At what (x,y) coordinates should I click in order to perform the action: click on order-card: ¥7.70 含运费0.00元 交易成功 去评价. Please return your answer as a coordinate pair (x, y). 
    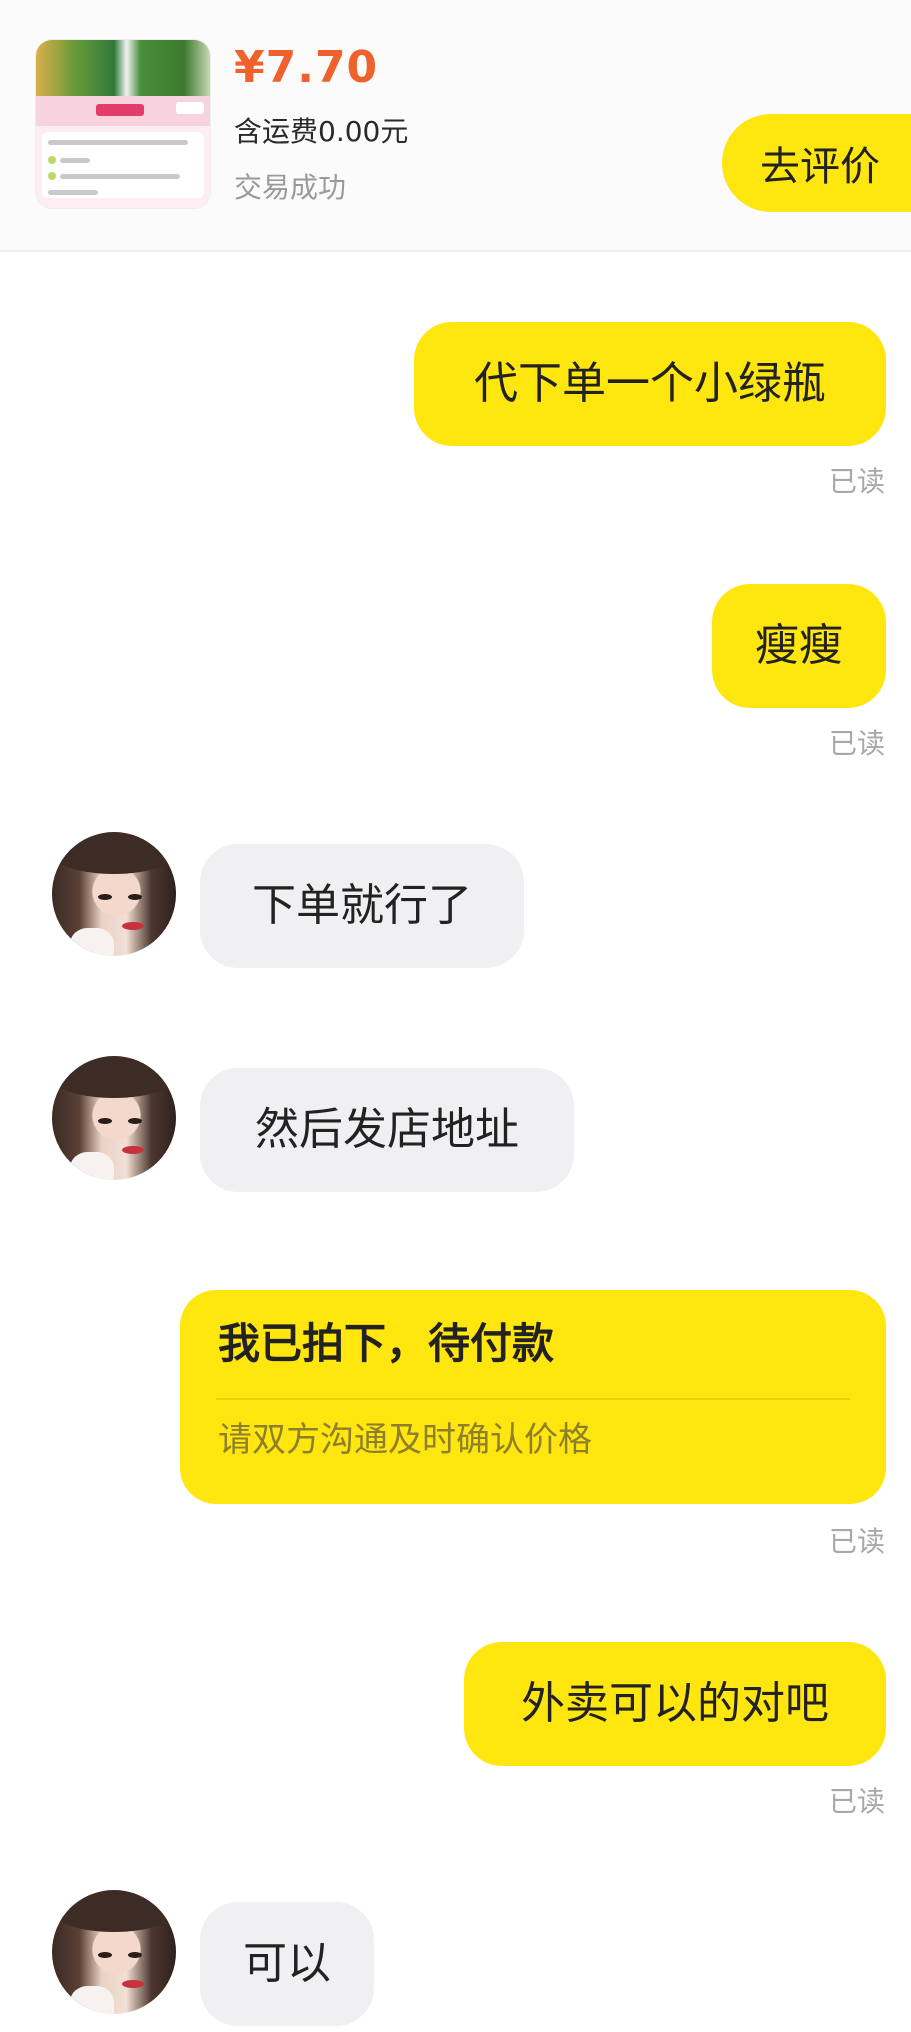
    Looking at the image, I should click on (455, 126).